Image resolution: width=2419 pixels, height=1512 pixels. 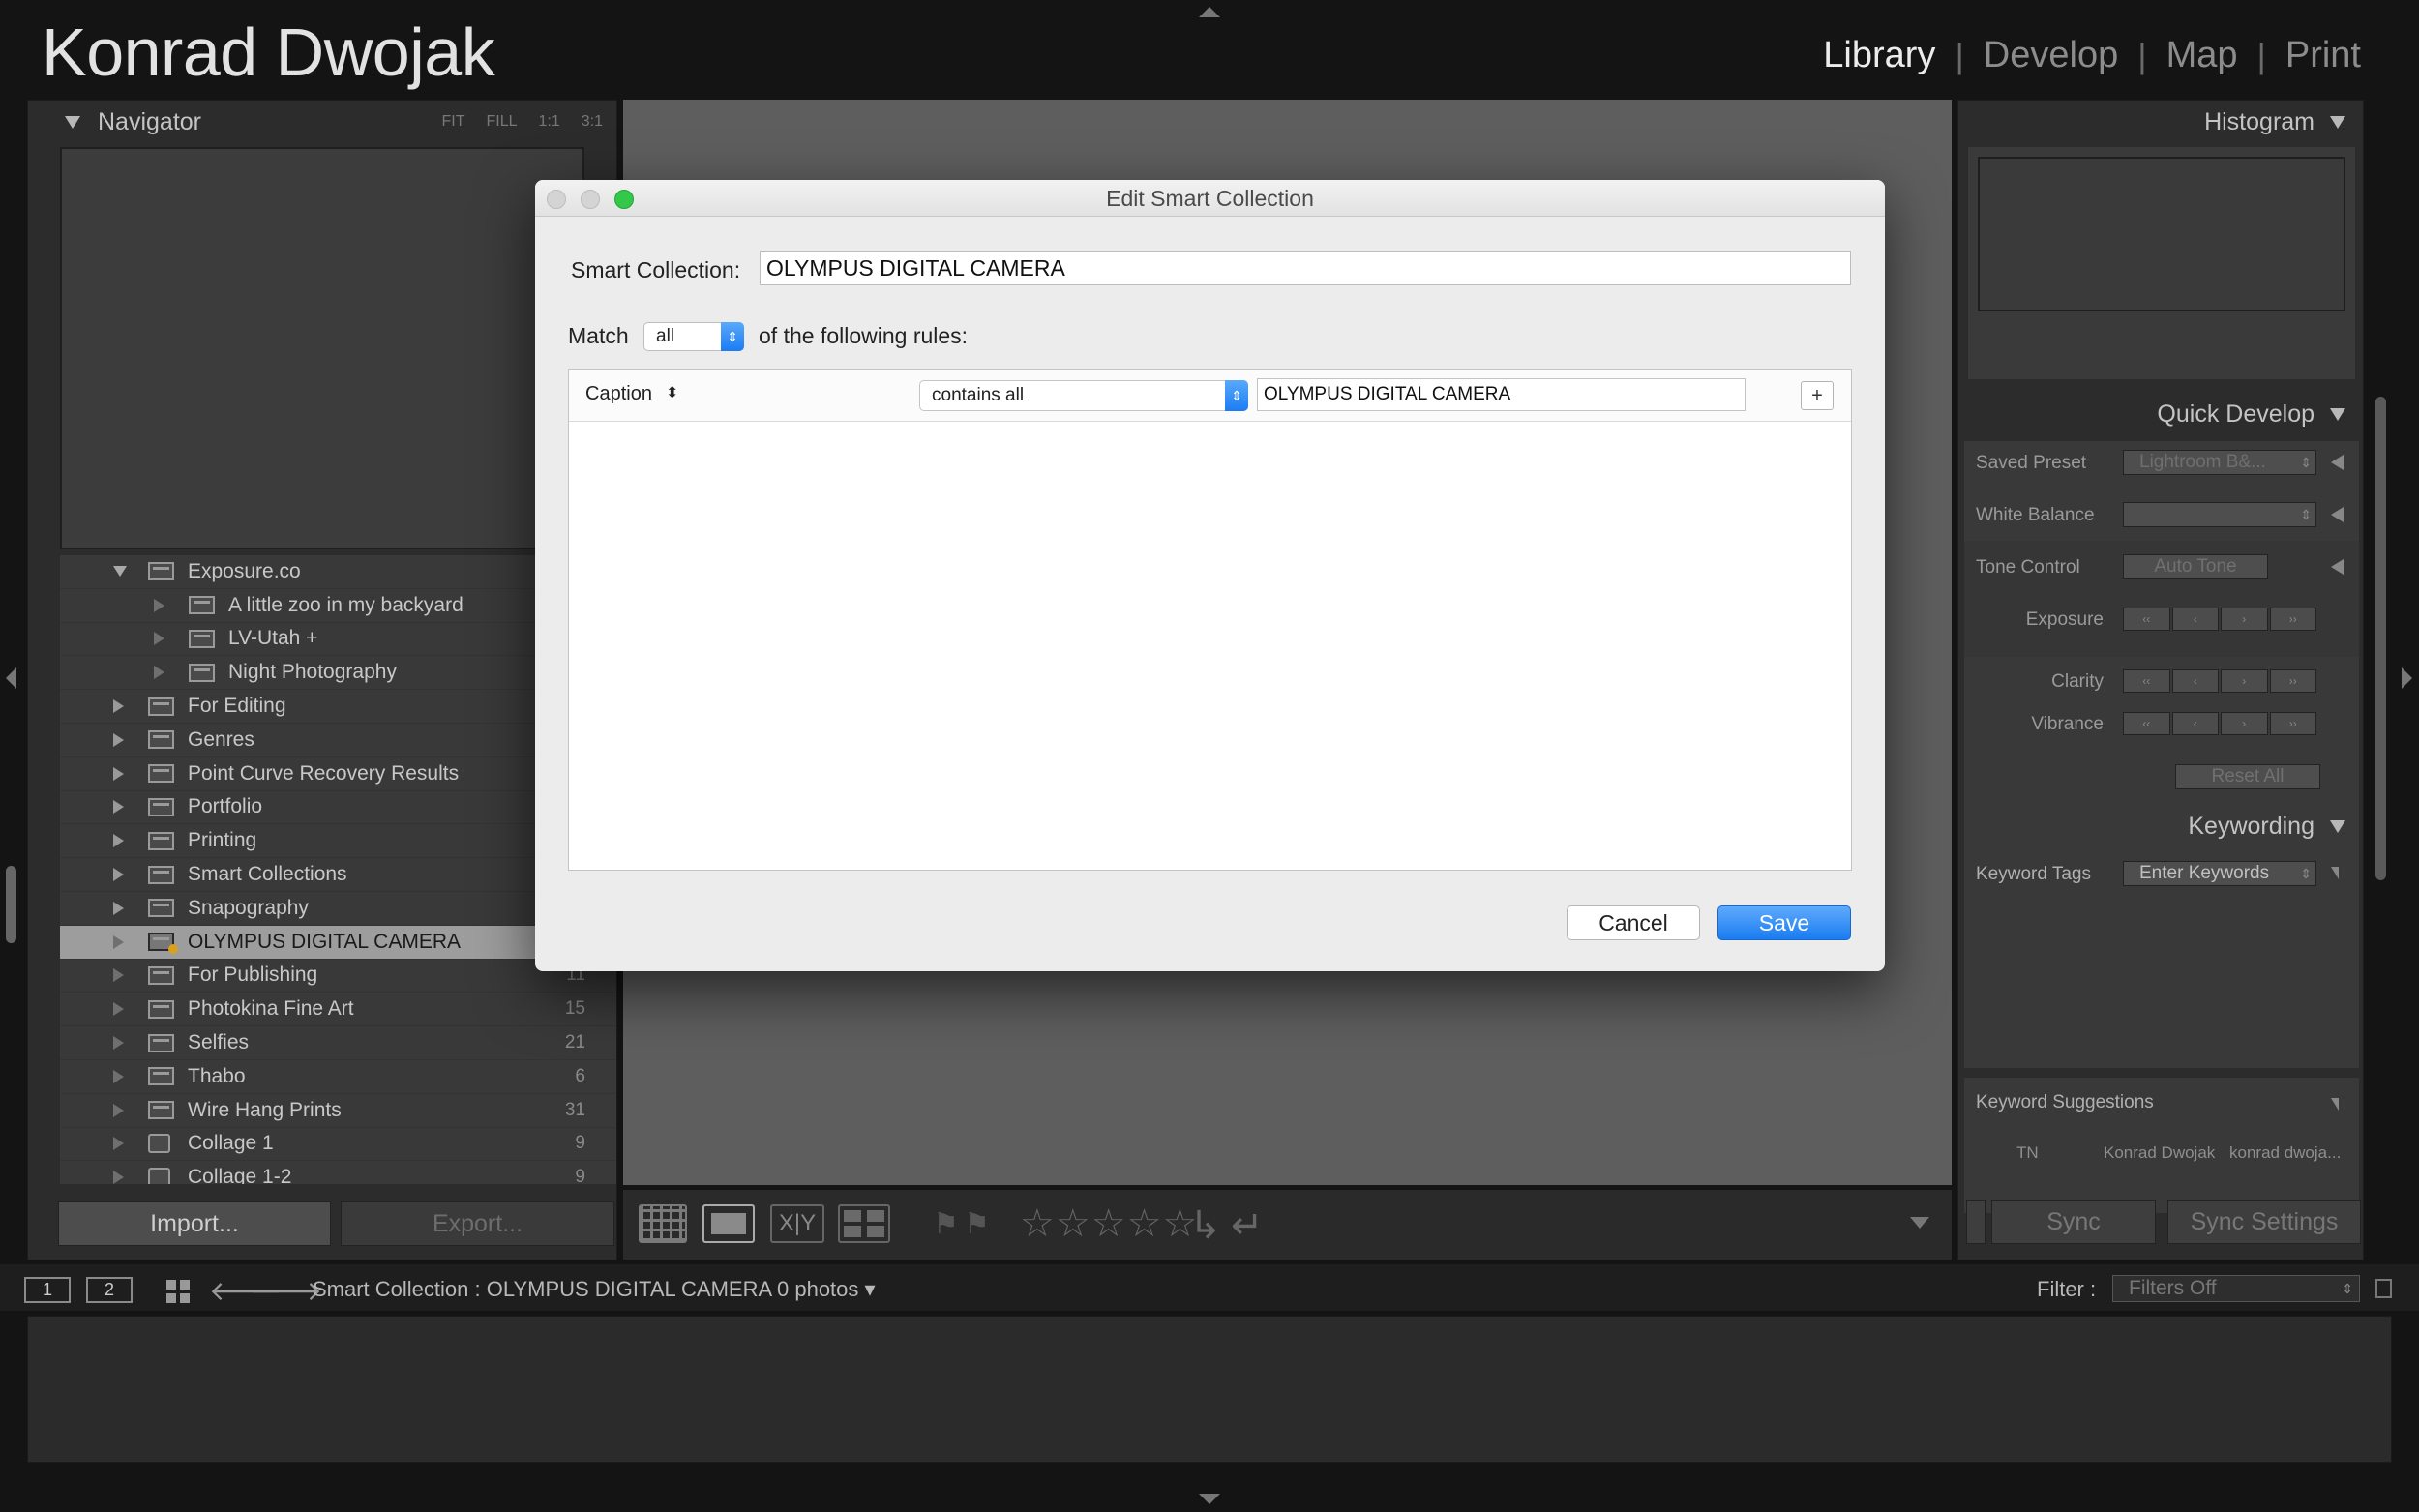 I want to click on top-panel-toggle-icon, so click(x=1209, y=12).